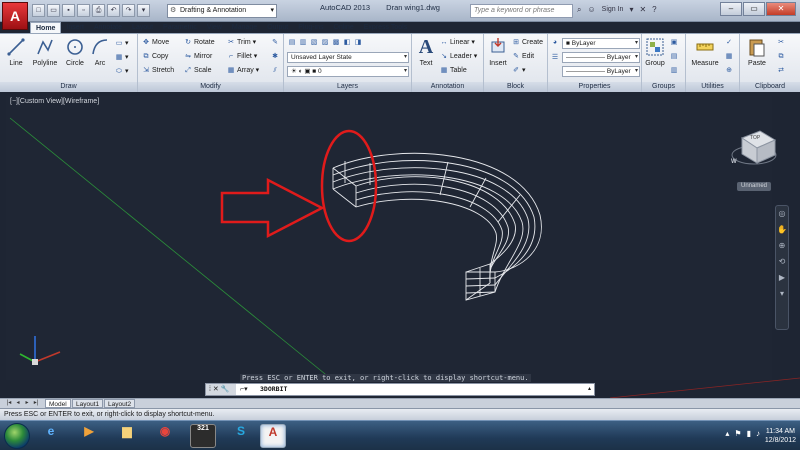 This screenshot has width=800, height=450. Describe the element at coordinates (349, 186) in the screenshot. I see `highlight-circle` at that location.